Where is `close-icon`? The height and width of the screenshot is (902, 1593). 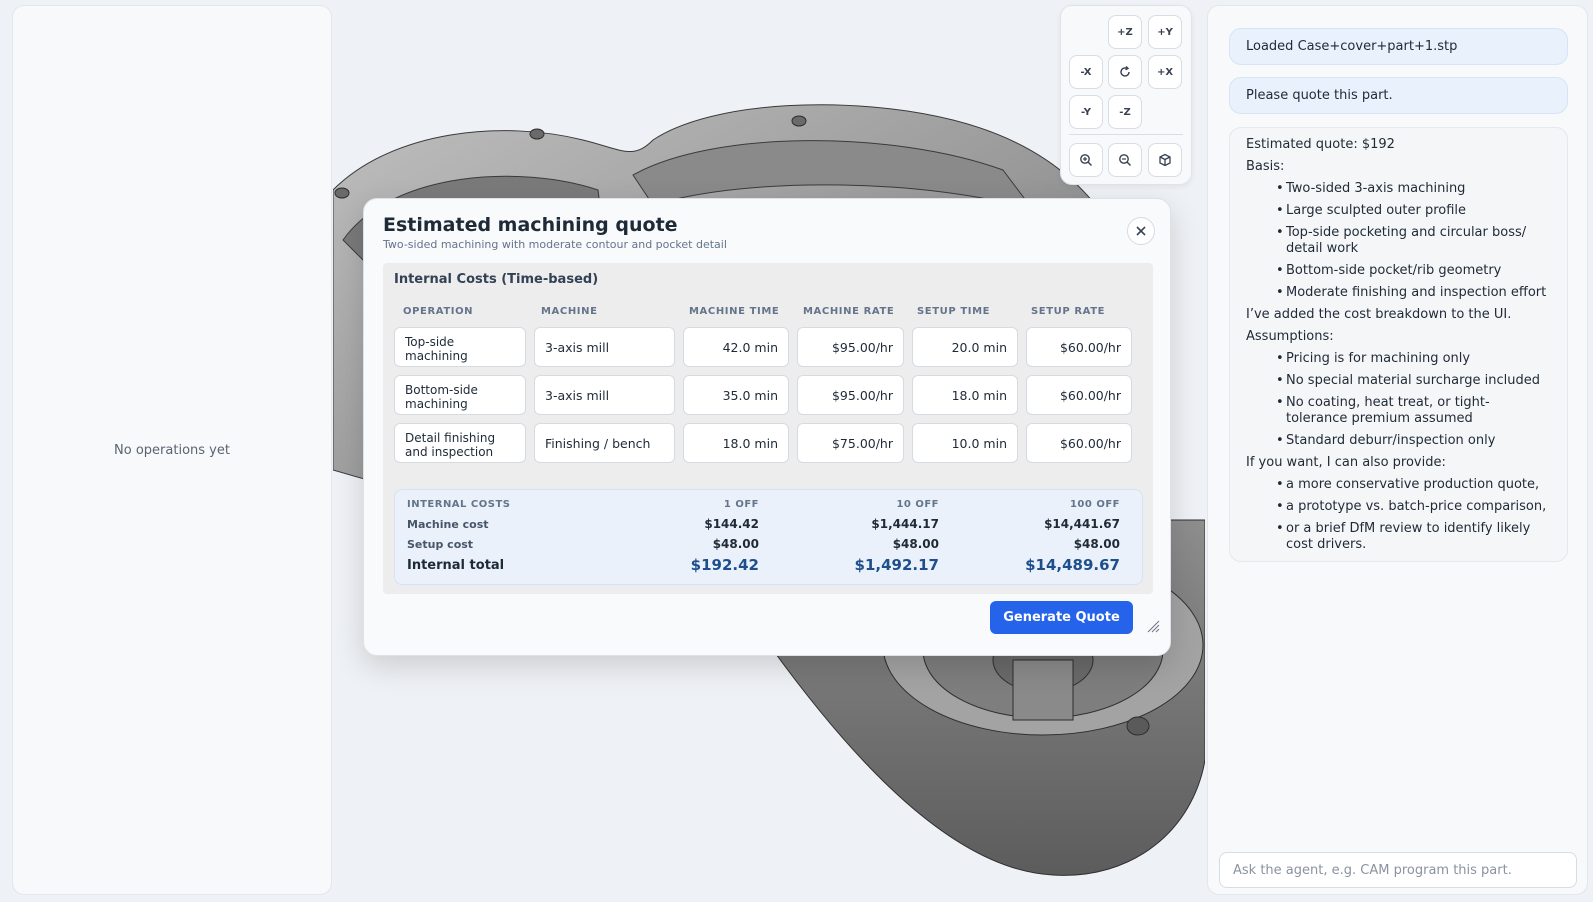 close-icon is located at coordinates (1141, 231).